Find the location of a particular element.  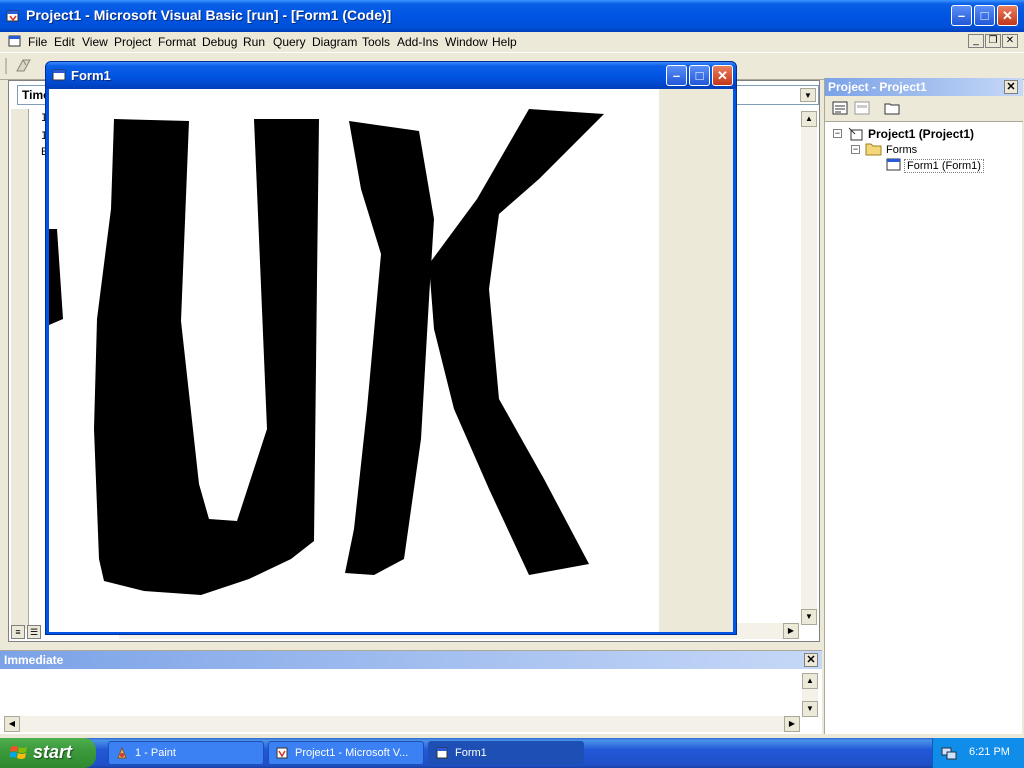

project-icon is located at coordinates (855, 134).